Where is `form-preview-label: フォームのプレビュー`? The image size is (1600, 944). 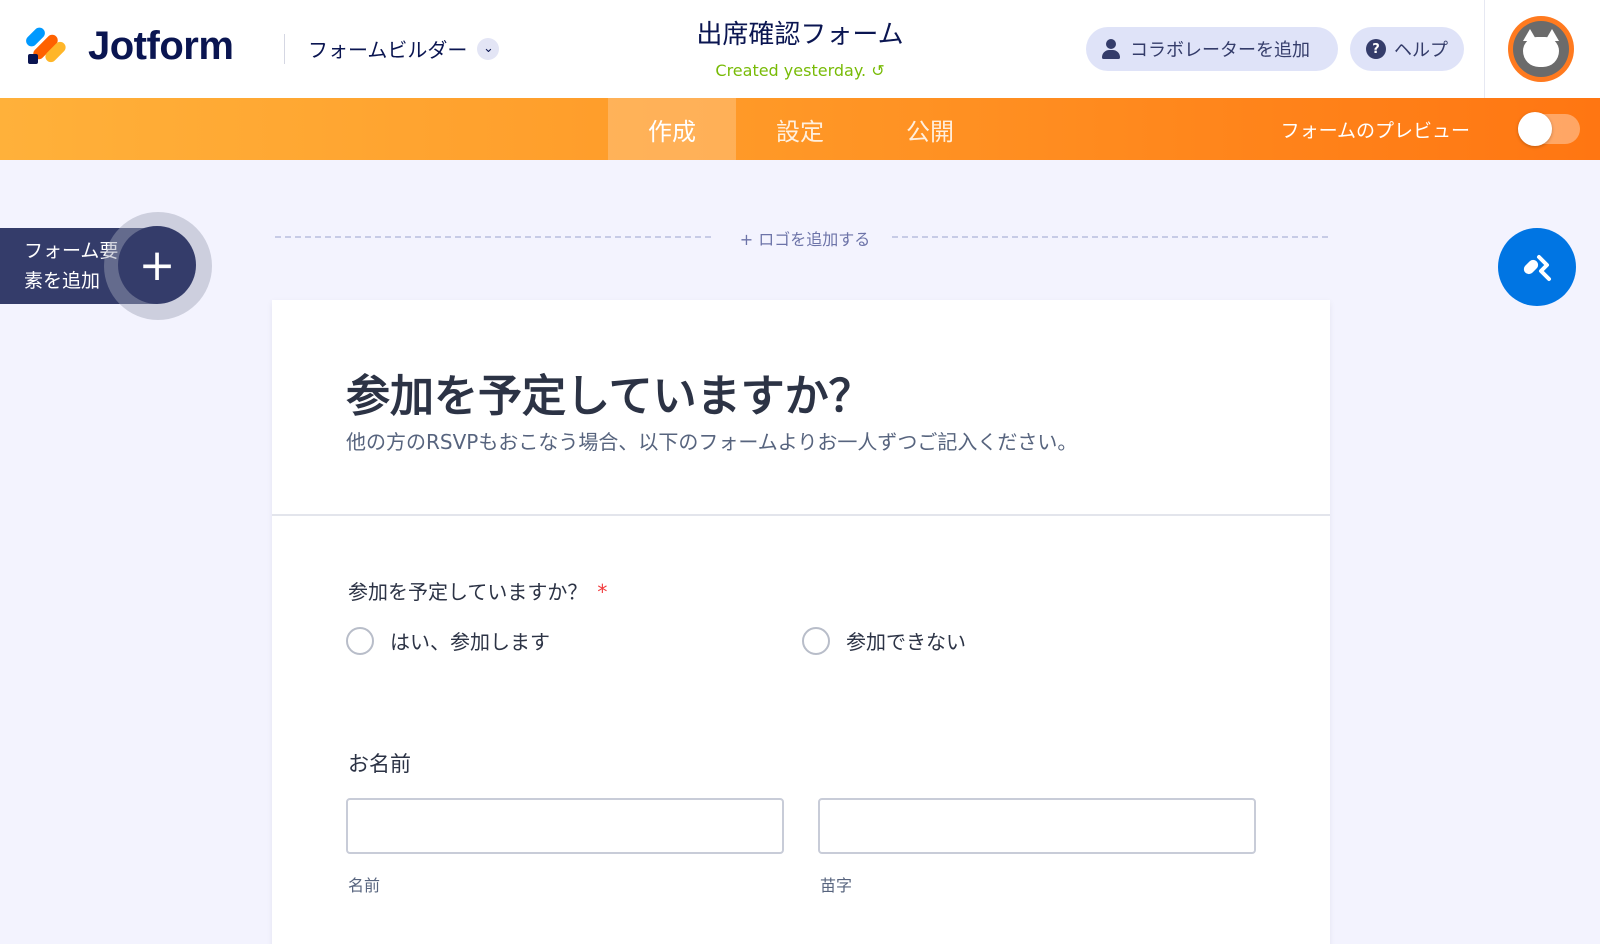
form-preview-label: フォームのプレビュー is located at coordinates (1375, 131).